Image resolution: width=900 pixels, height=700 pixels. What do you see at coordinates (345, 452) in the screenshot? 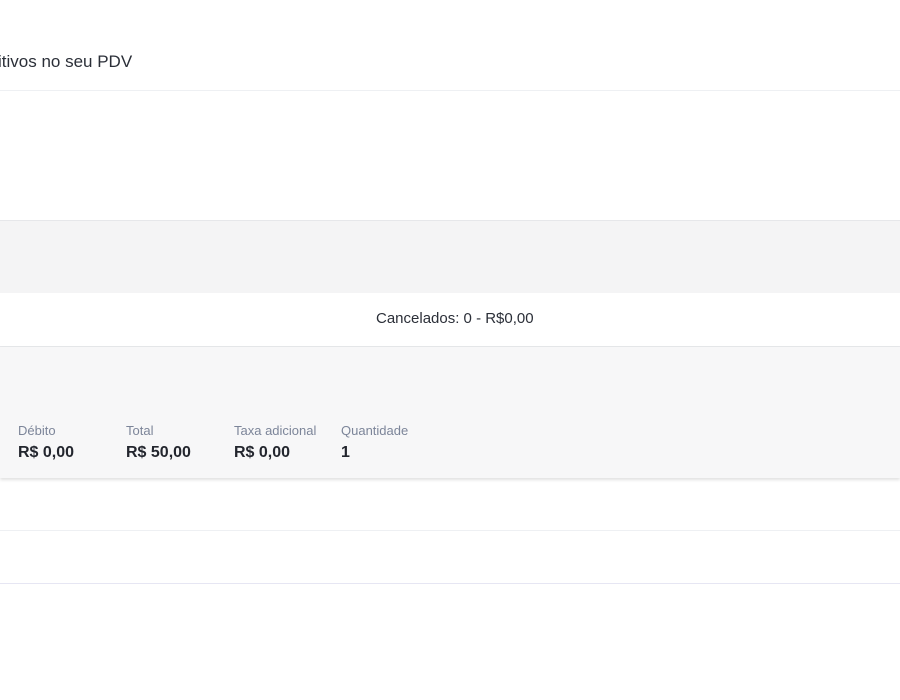
I see `stat-value: 1` at bounding box center [345, 452].